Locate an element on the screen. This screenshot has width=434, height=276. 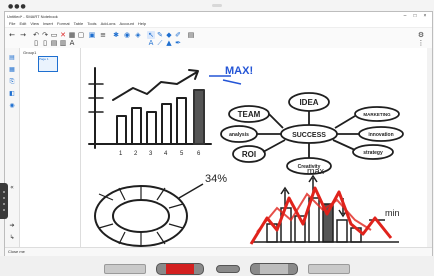
window-title: Untitled* - SMART Notebook is located at coordinates (32, 16).